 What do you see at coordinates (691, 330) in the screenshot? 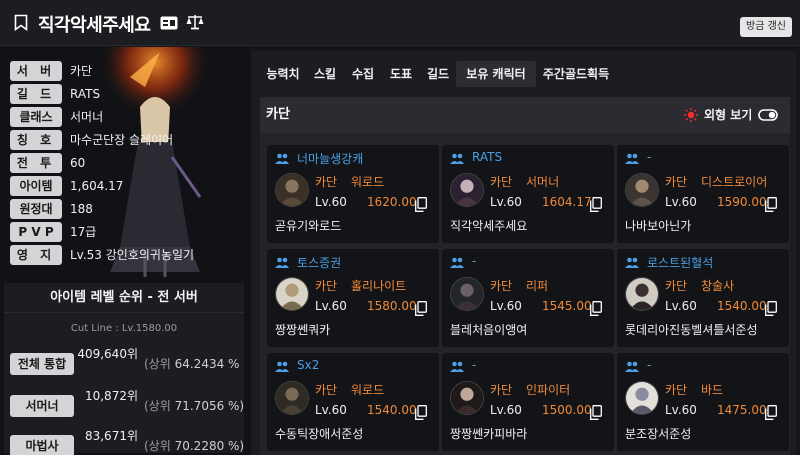
I see `character-name: 롯데리아진동벨셔틀서준성` at bounding box center [691, 330].